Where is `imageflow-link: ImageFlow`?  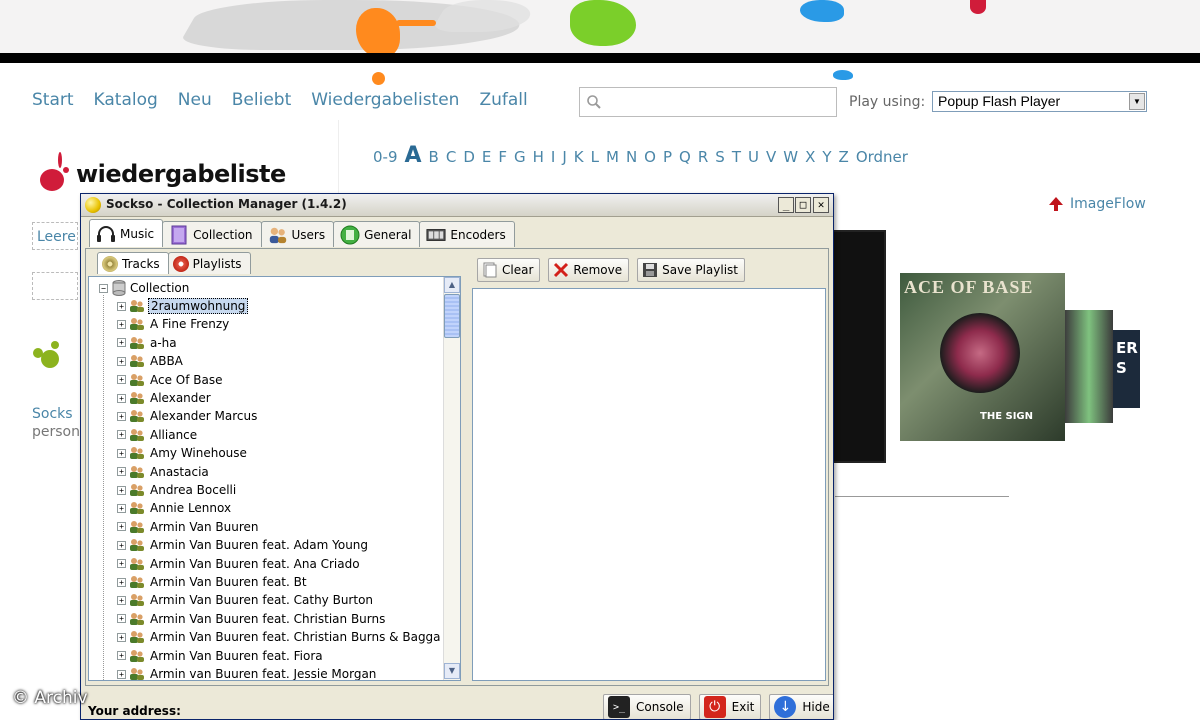 imageflow-link: ImageFlow is located at coordinates (1097, 204).